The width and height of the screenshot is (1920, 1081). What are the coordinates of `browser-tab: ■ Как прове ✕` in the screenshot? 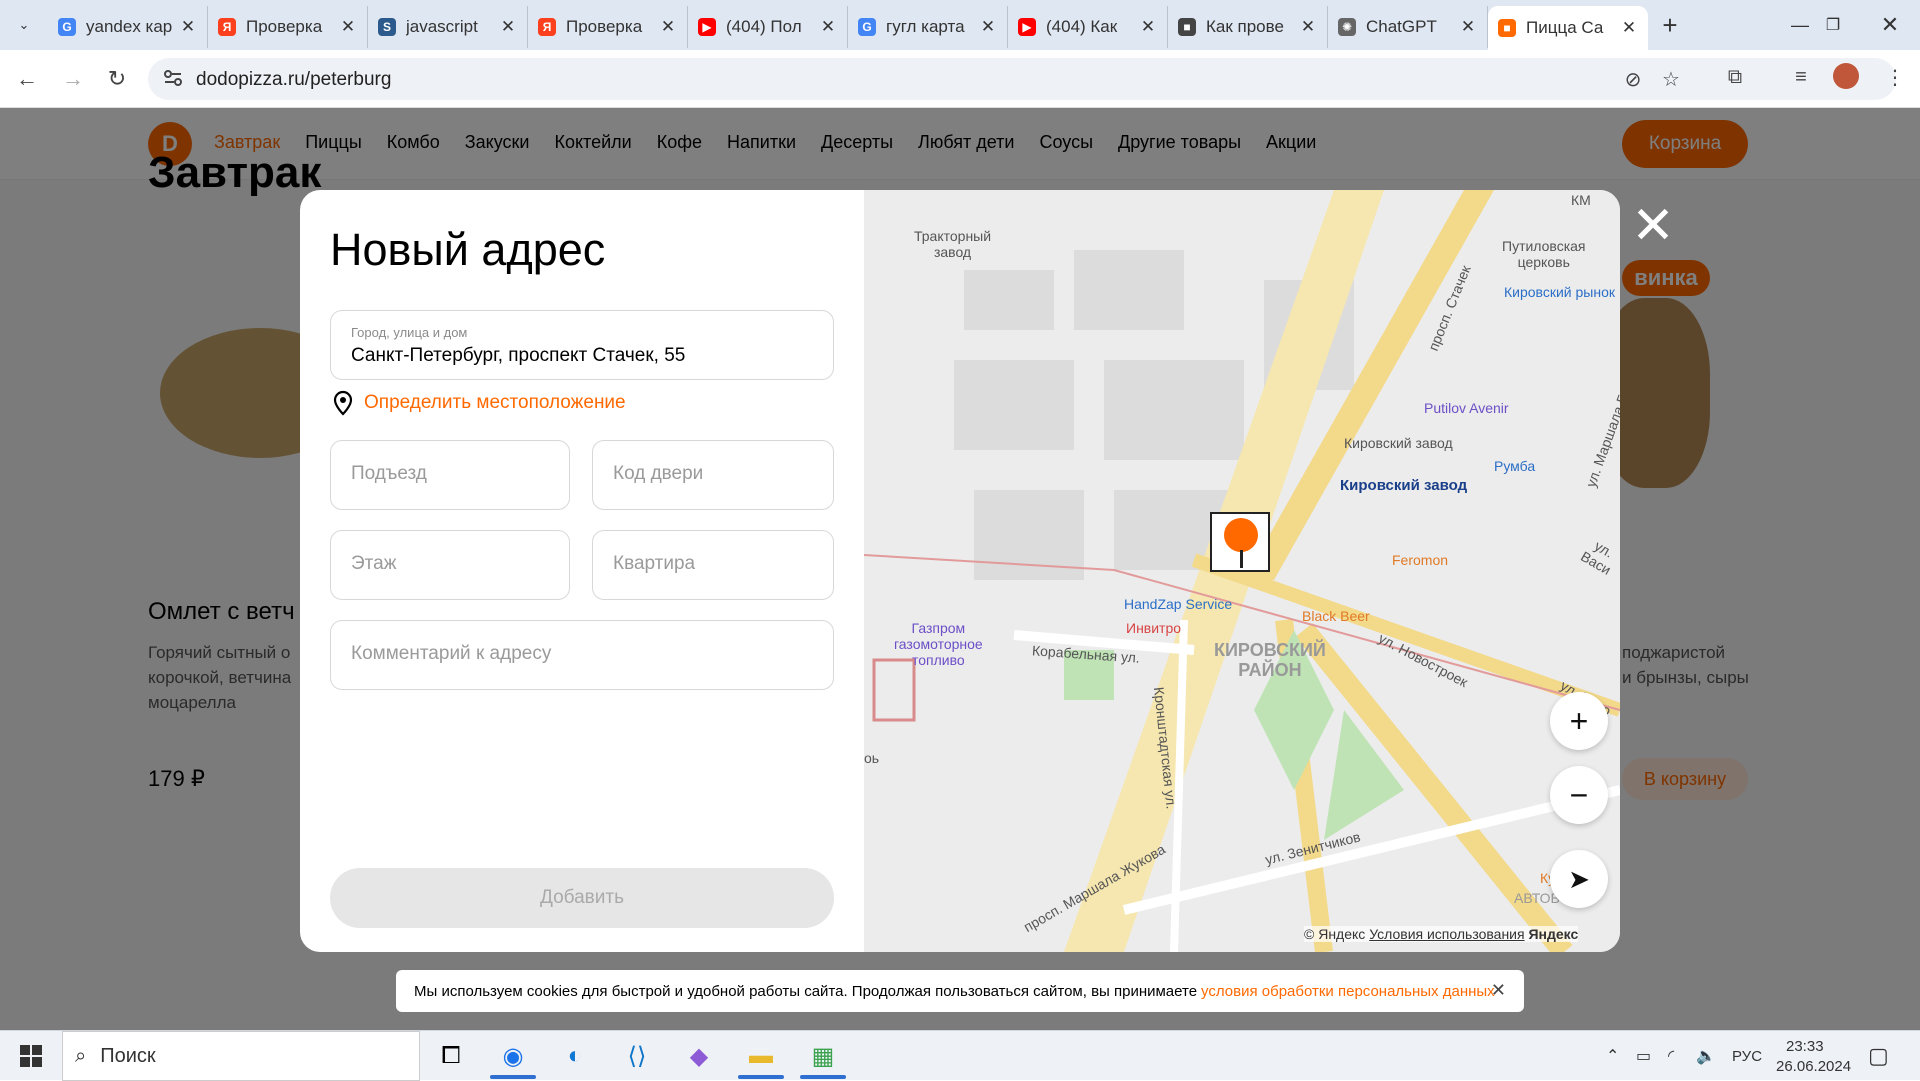 It's located at (1248, 27).